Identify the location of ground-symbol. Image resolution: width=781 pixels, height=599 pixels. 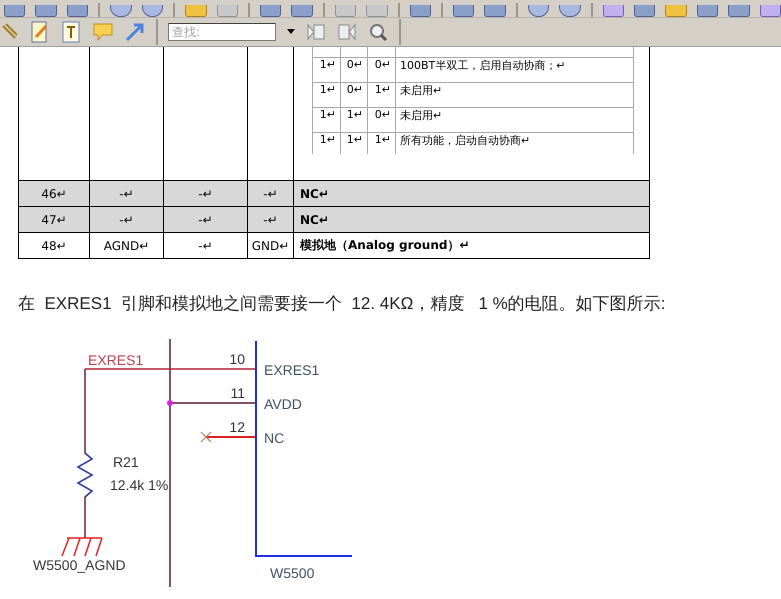
(82, 547).